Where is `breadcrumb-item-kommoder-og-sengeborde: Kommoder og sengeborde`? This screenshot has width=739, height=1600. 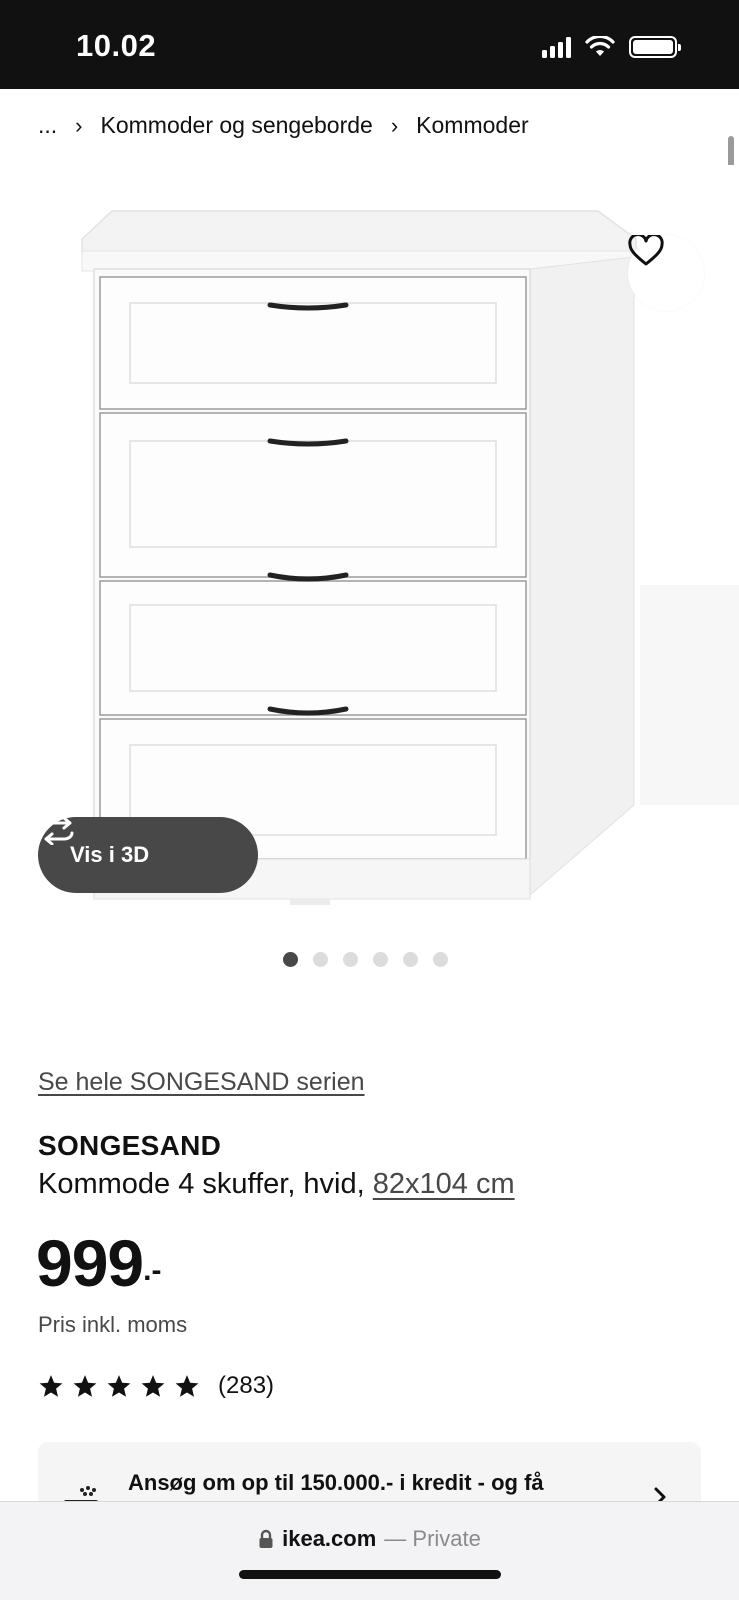
breadcrumb-item-kommoder-og-sengeborde: Kommoder og sengeborde is located at coordinates (237, 125).